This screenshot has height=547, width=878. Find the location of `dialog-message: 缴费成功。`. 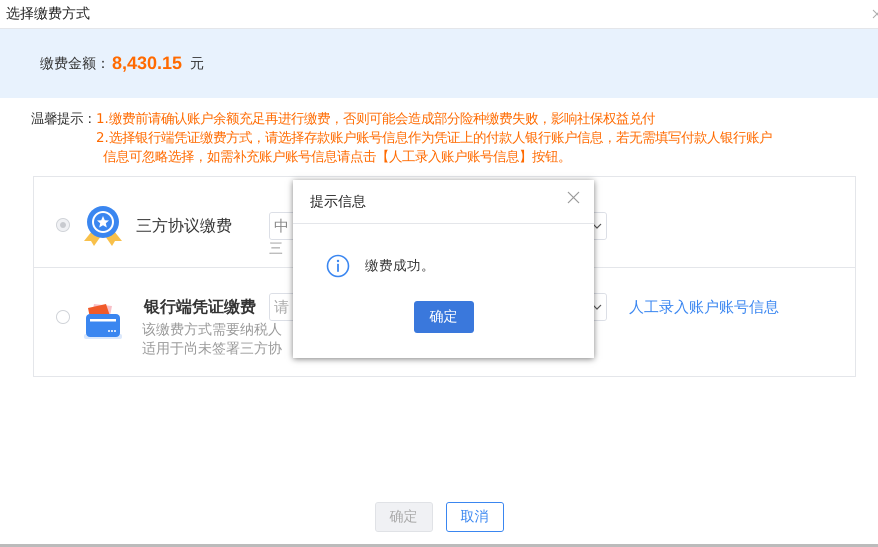

dialog-message: 缴费成功。 is located at coordinates (400, 266).